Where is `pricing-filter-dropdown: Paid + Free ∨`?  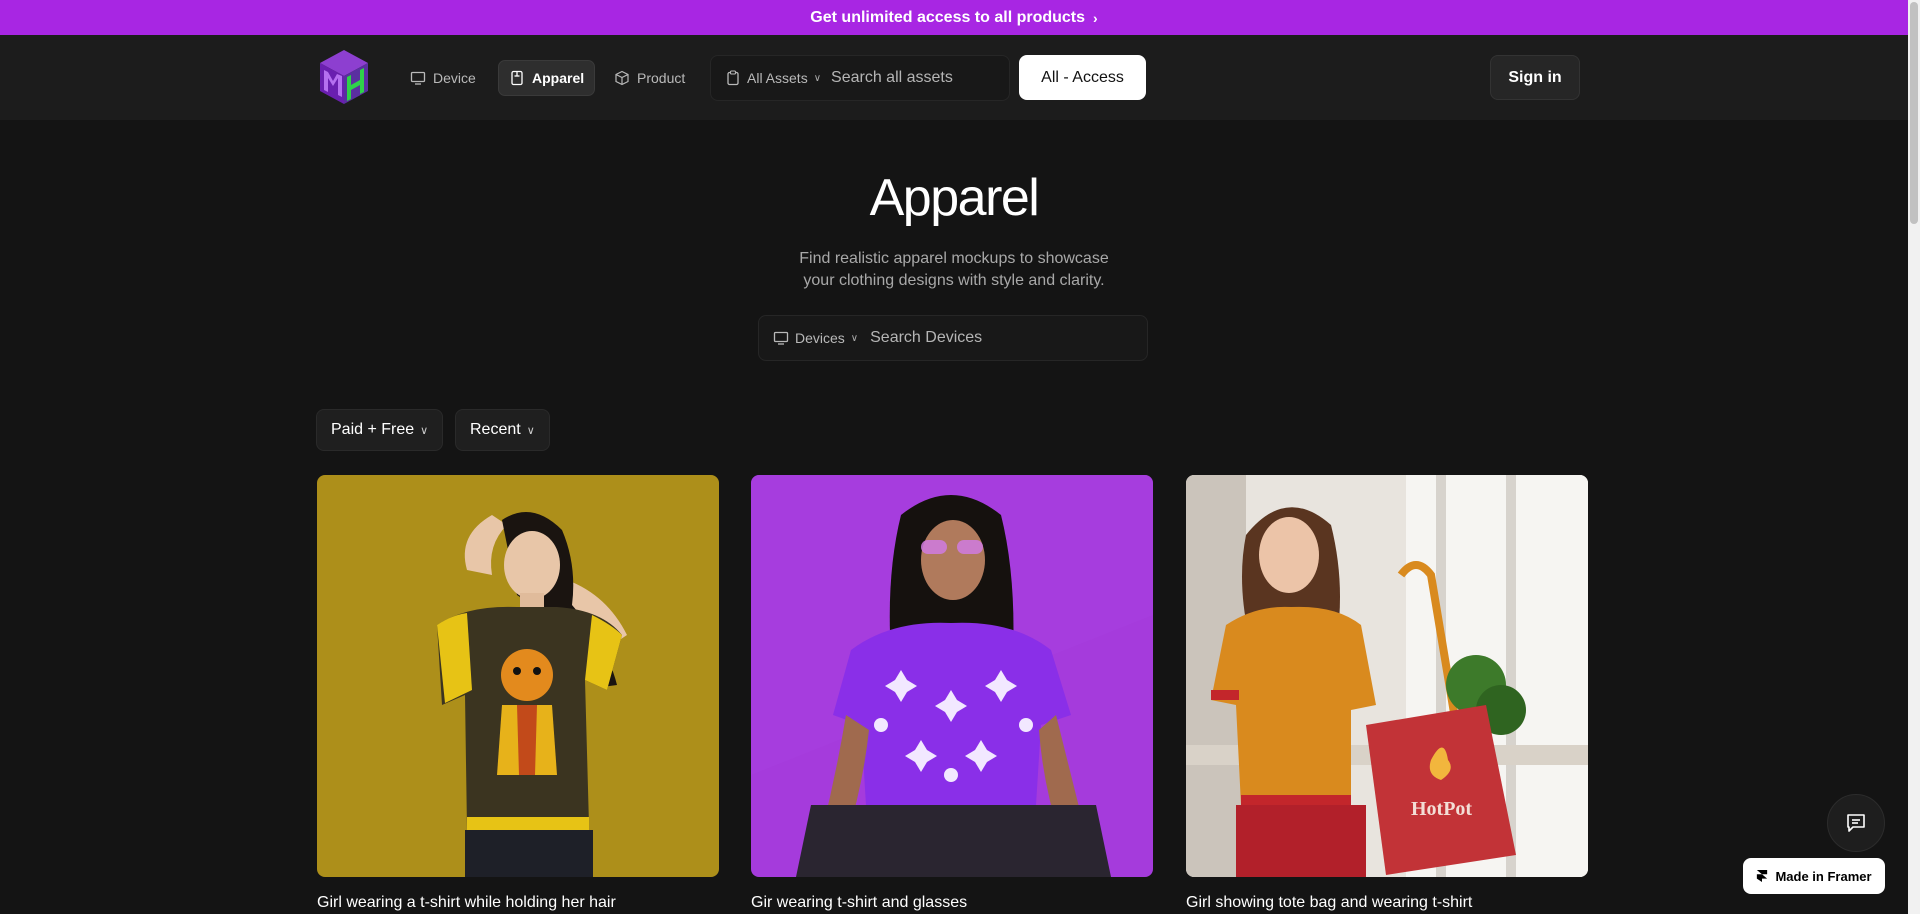
pricing-filter-dropdown: Paid + Free ∨ is located at coordinates (380, 430).